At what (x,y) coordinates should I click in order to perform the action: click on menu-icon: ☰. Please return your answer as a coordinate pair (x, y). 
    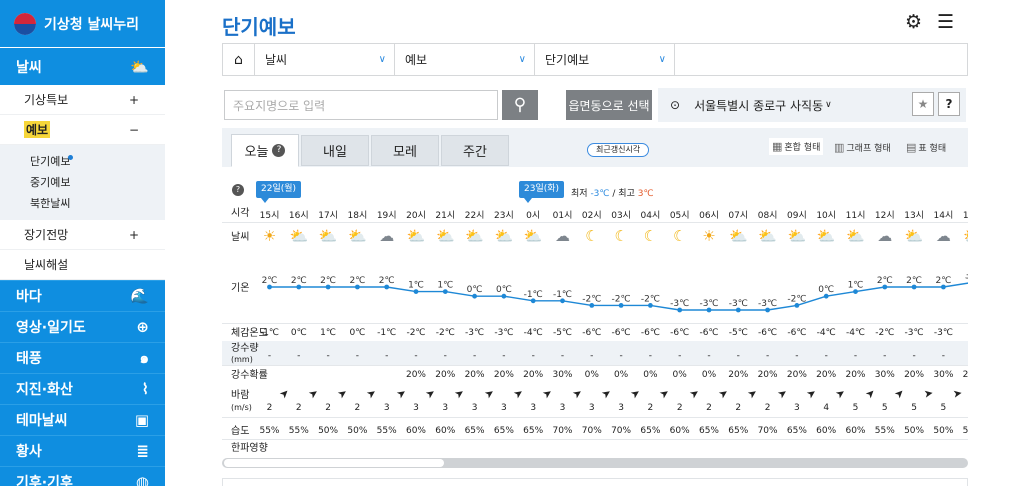
    Looking at the image, I should click on (945, 22).